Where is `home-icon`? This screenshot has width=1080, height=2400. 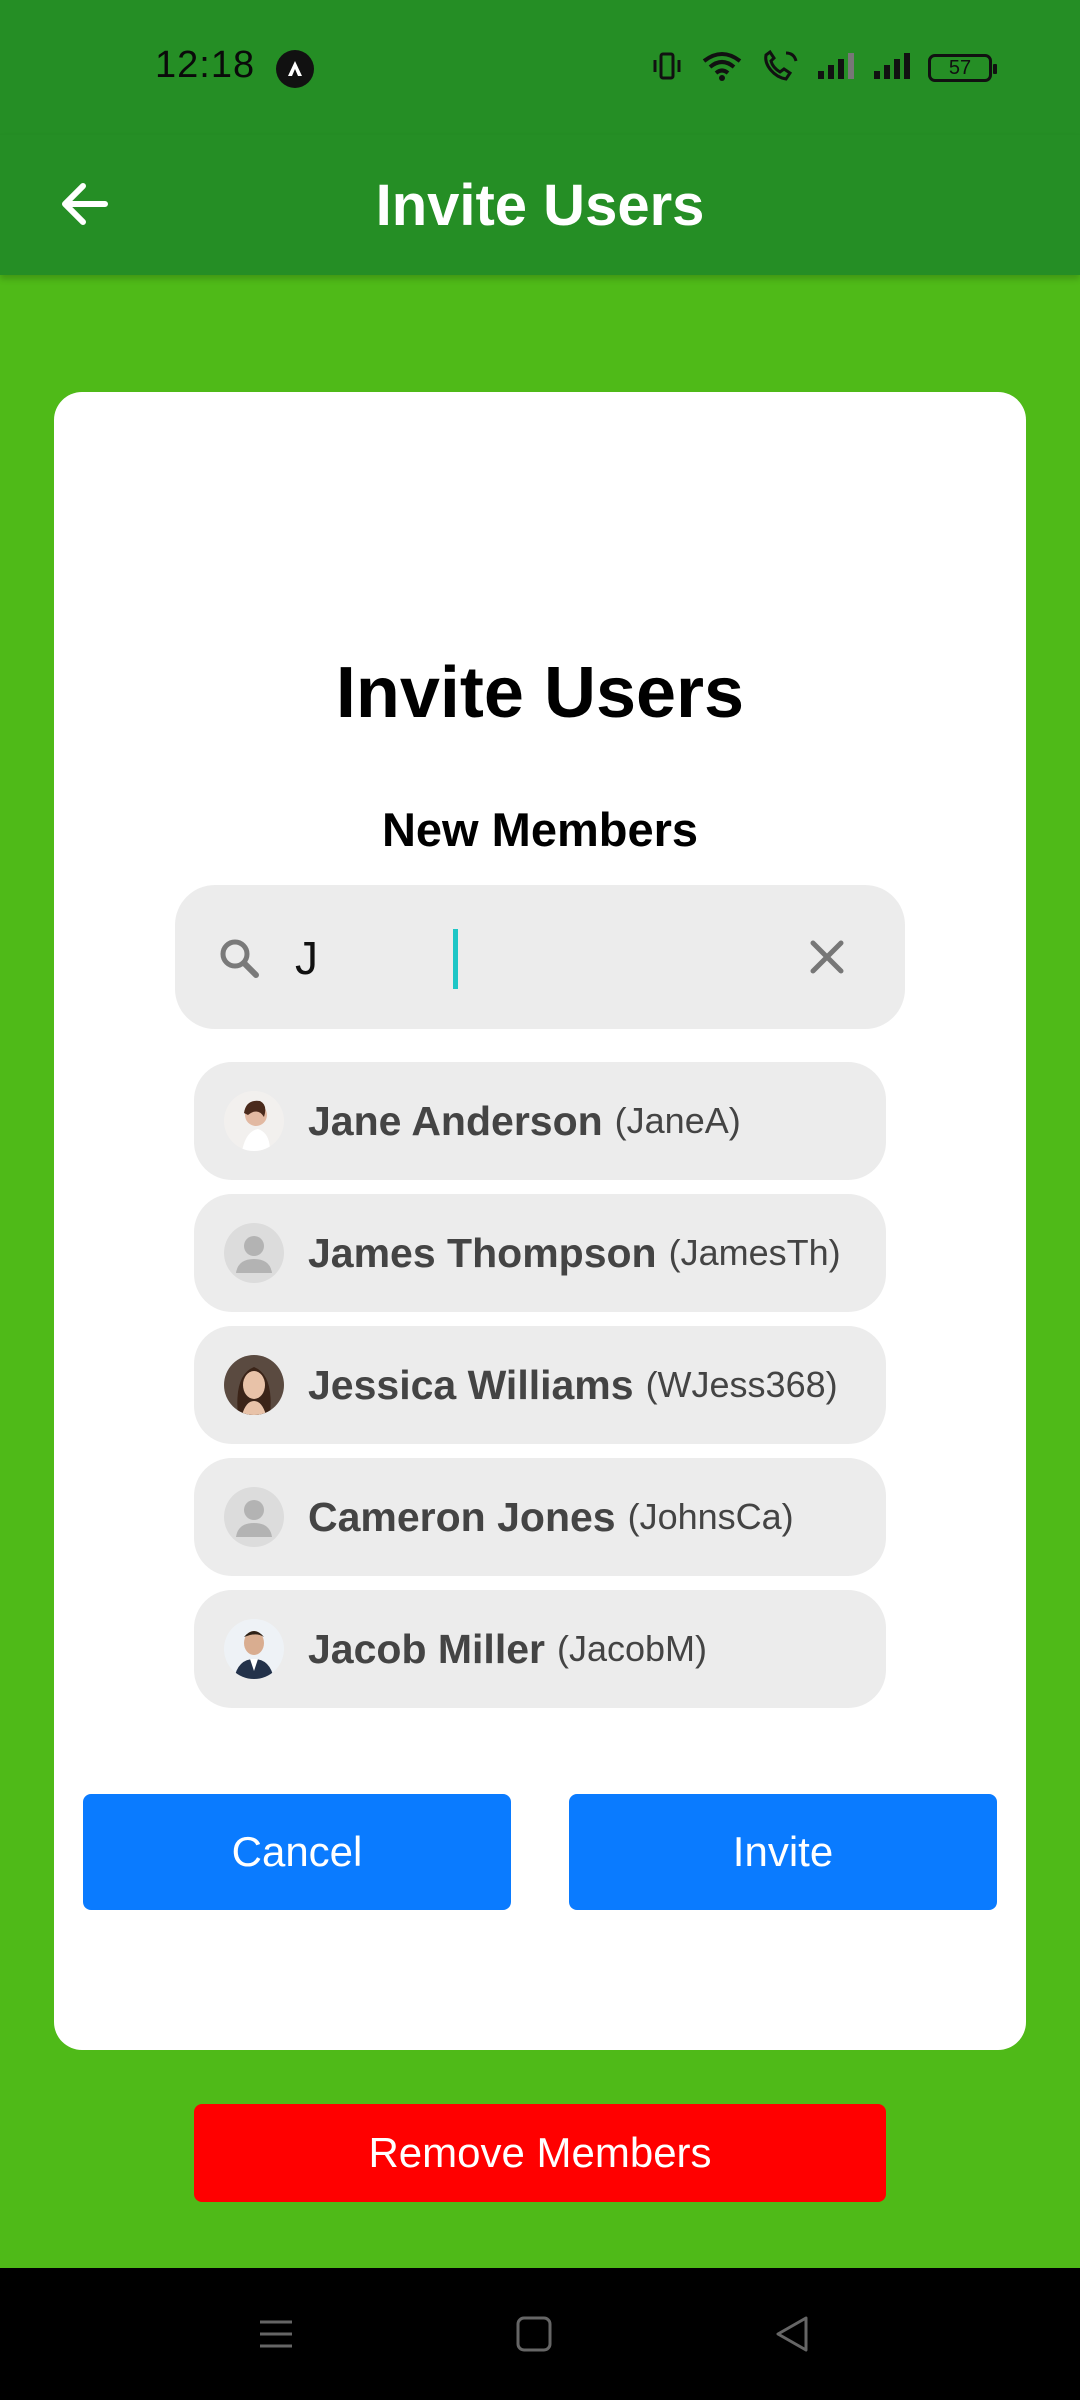 home-icon is located at coordinates (534, 2334).